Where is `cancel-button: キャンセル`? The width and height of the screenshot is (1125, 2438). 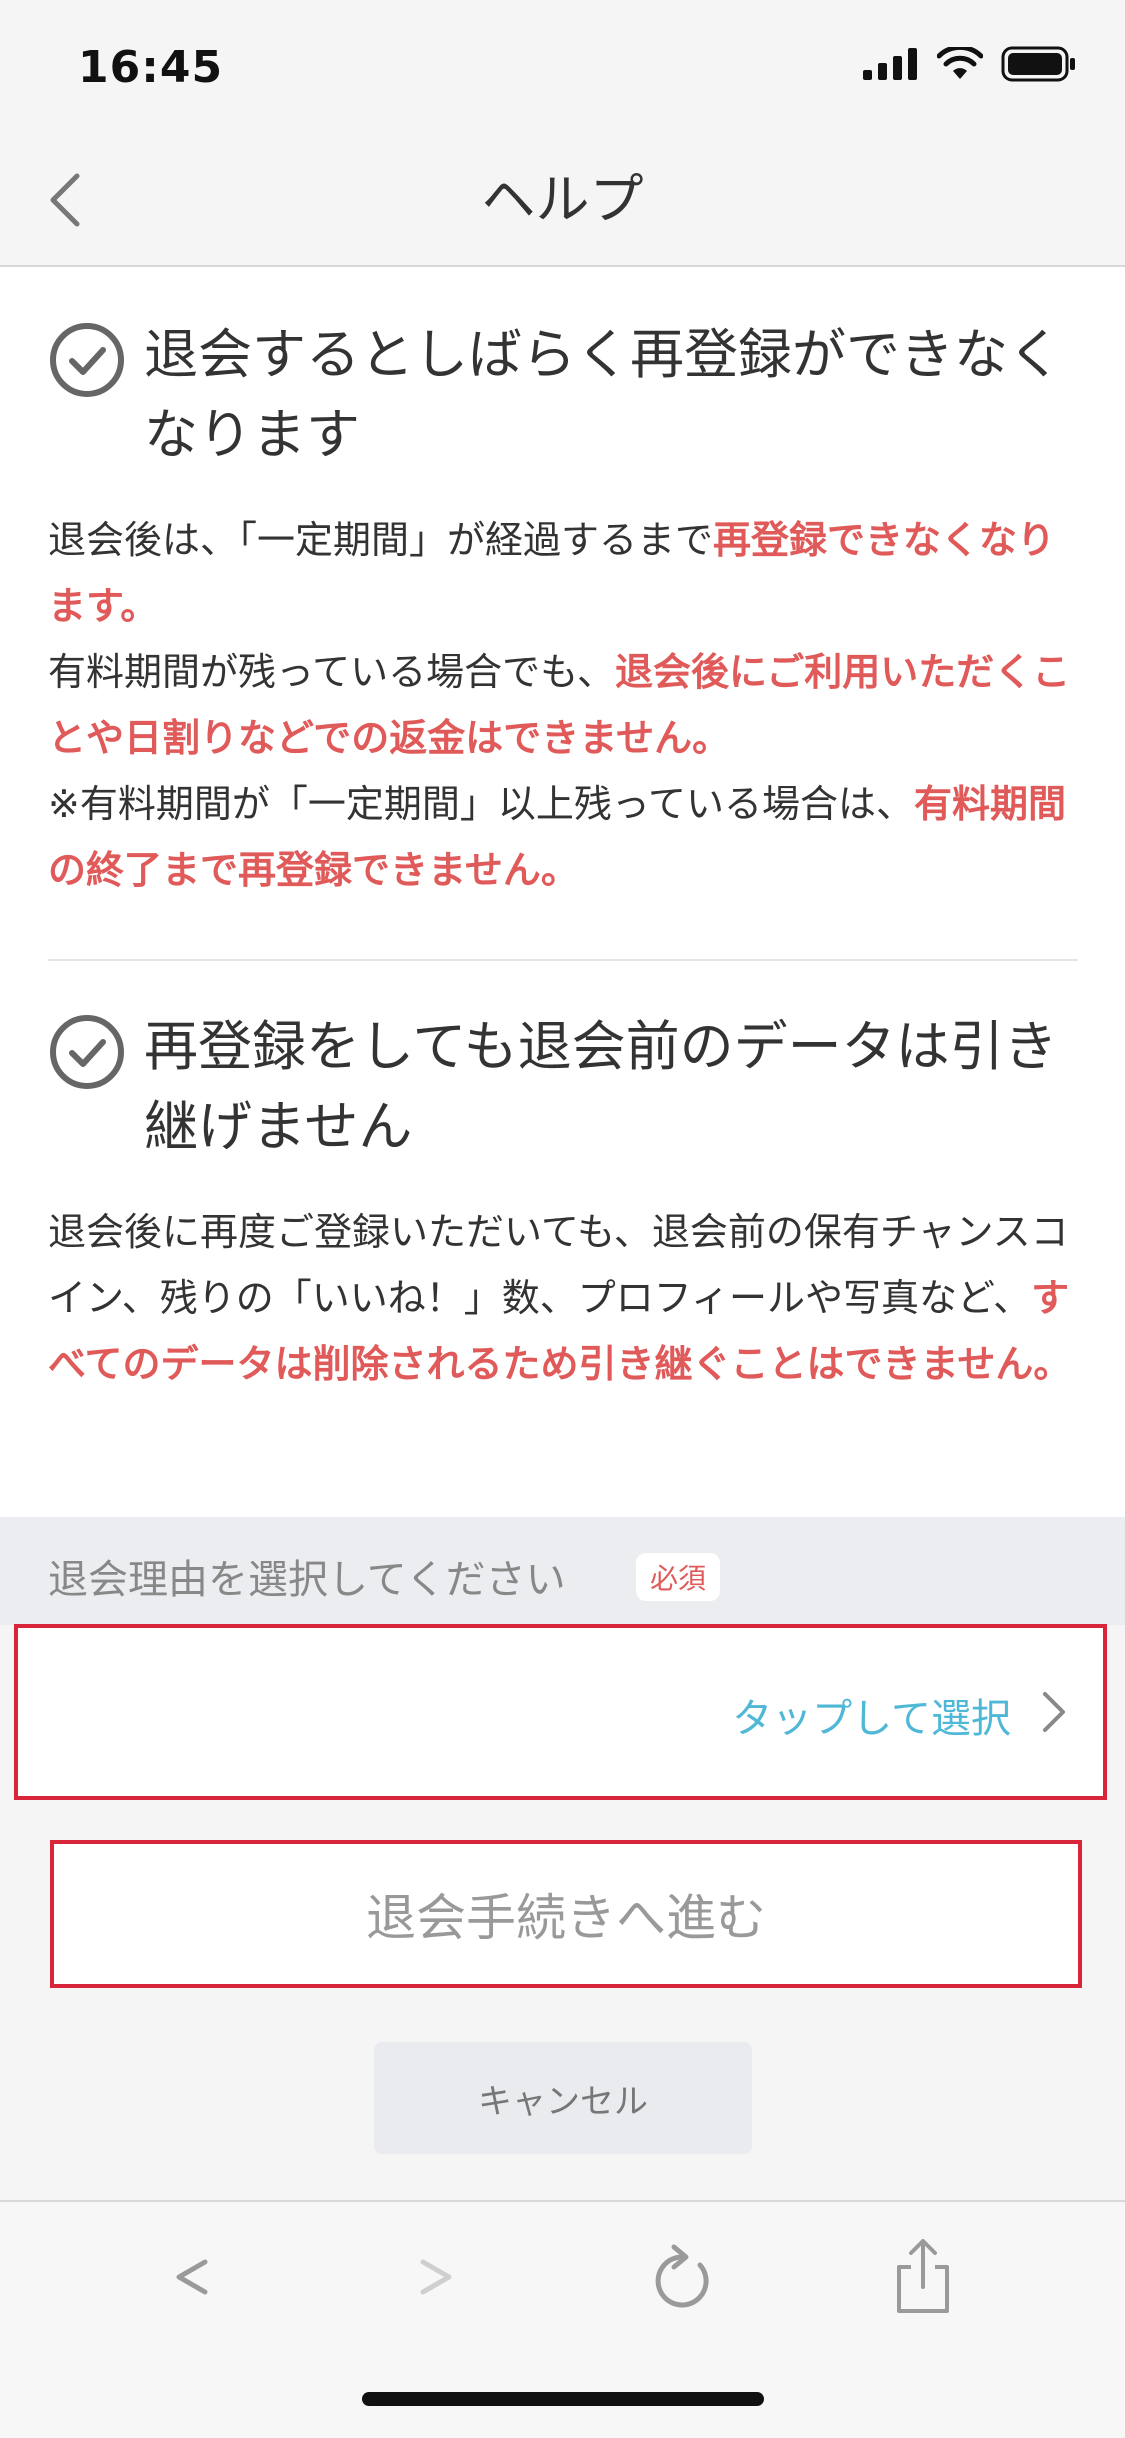 cancel-button: キャンセル is located at coordinates (563, 2098).